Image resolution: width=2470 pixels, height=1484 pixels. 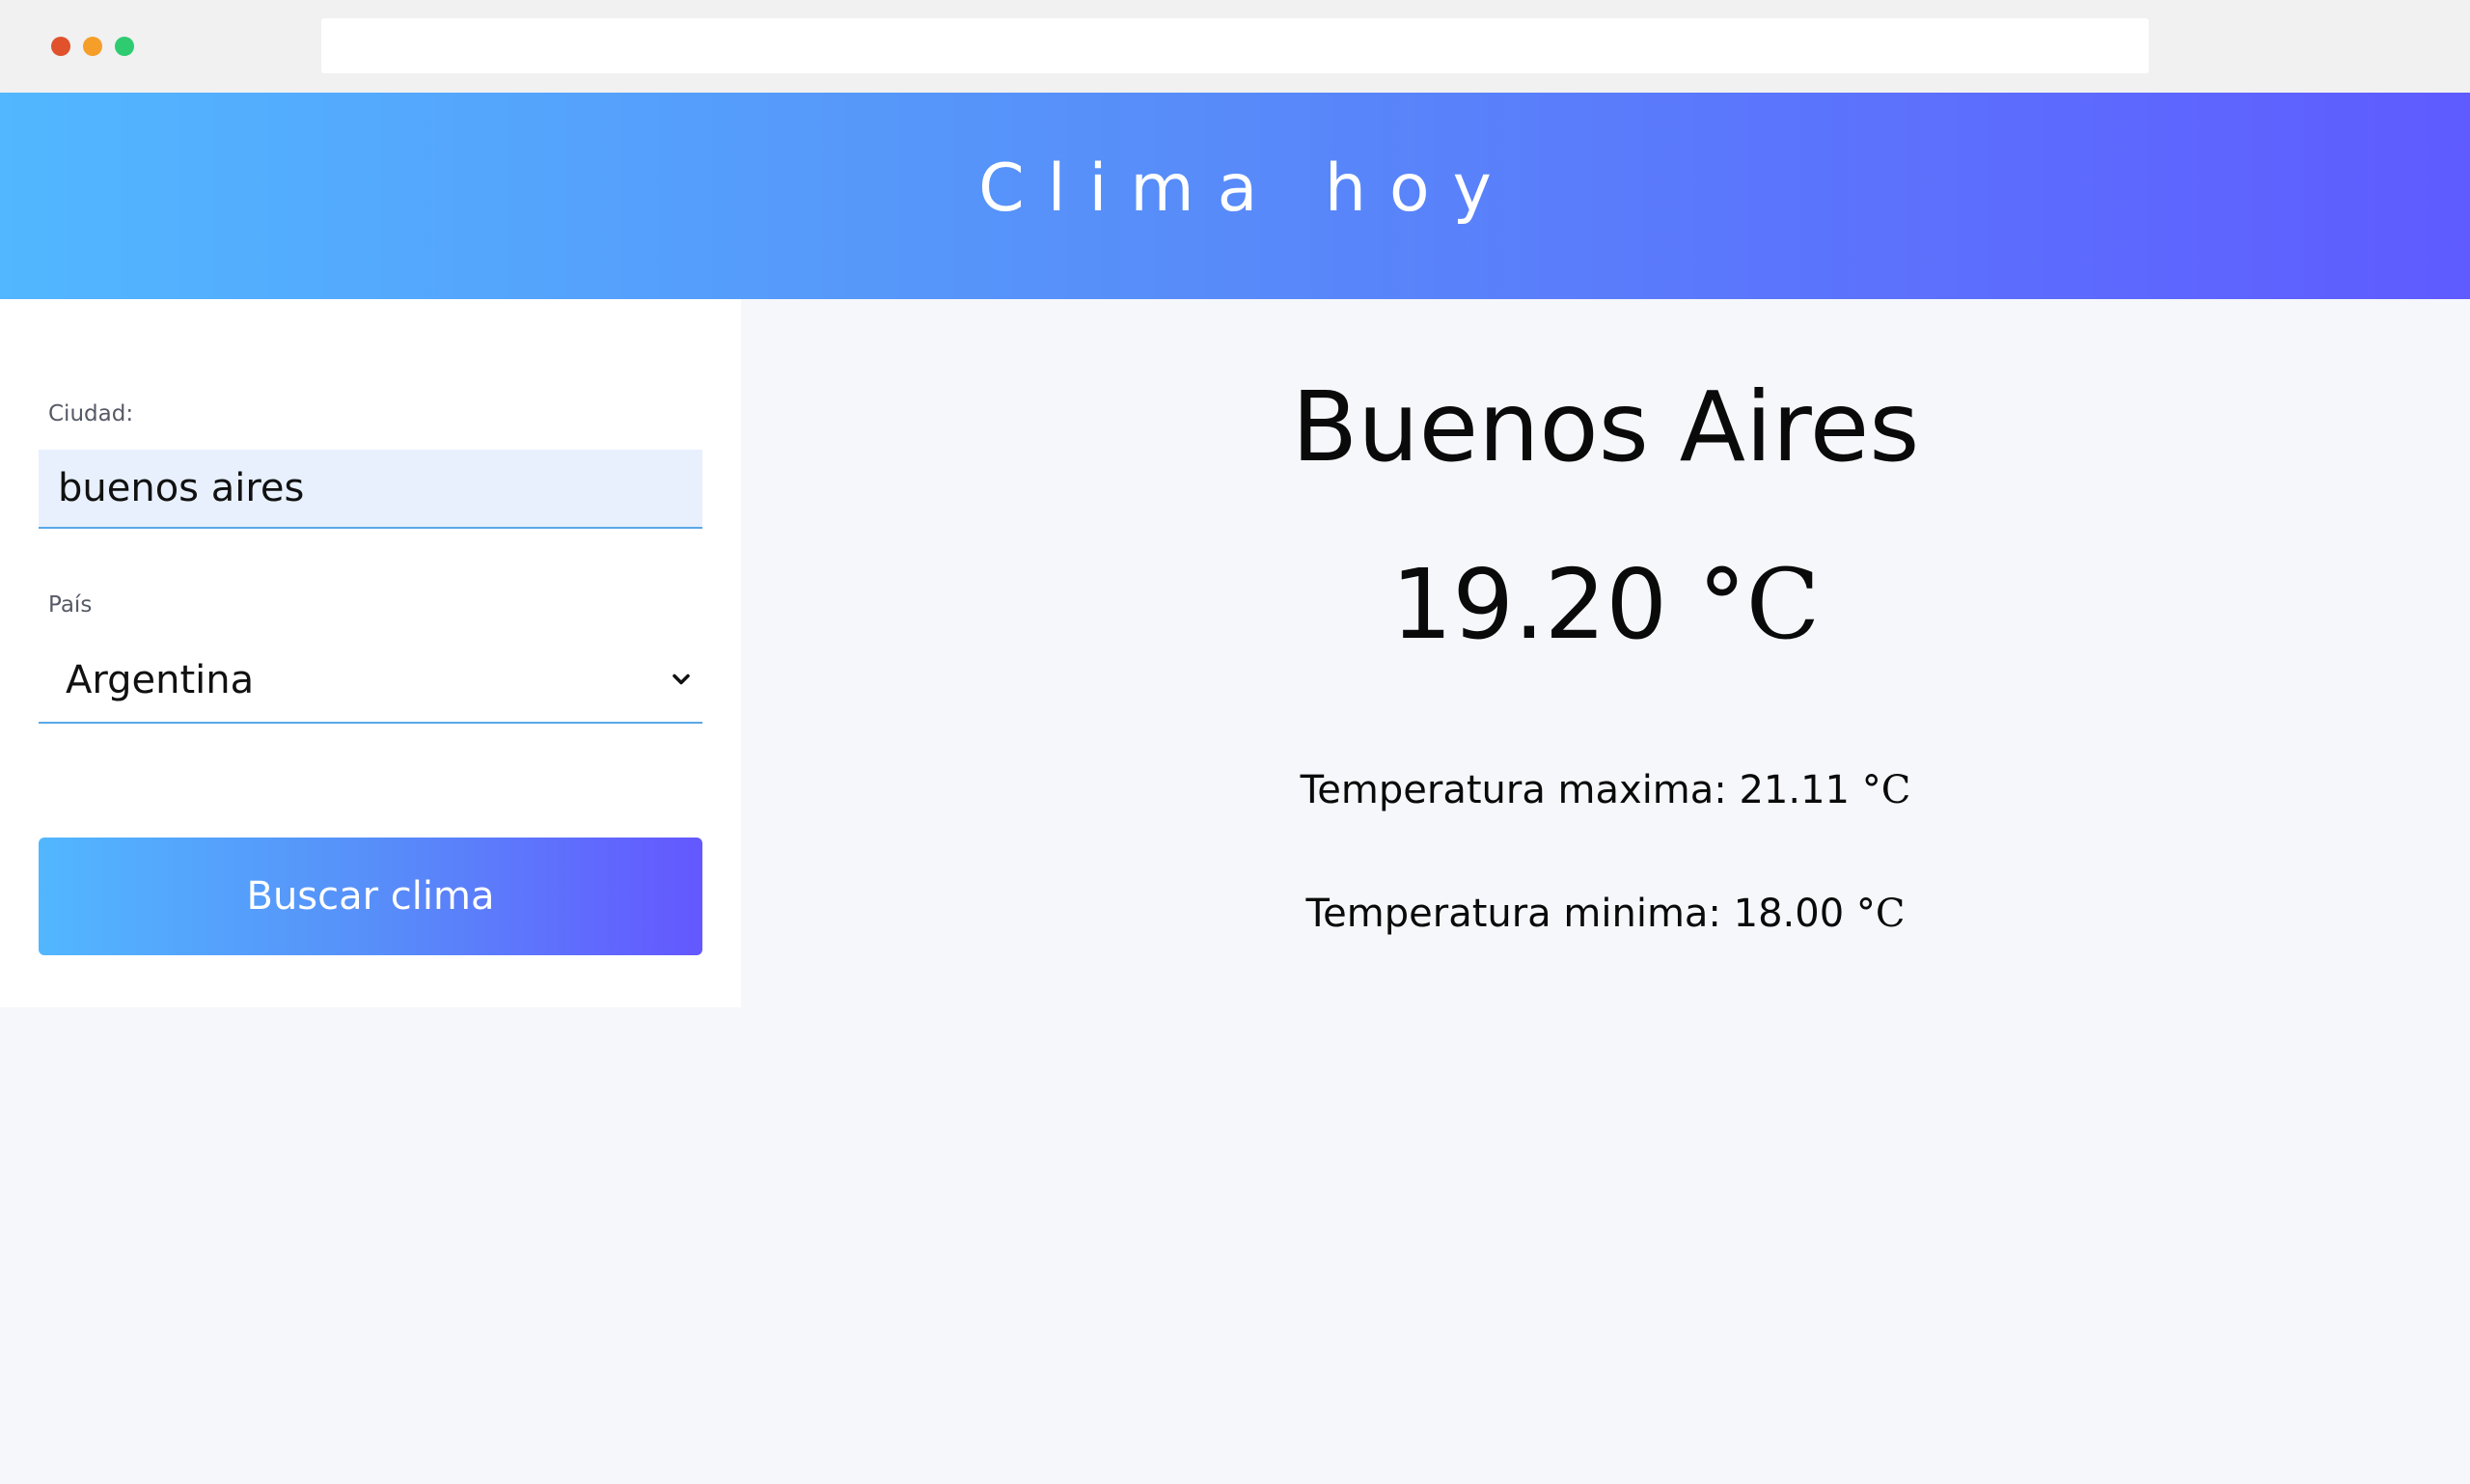 I want to click on city-input, so click(x=370, y=489).